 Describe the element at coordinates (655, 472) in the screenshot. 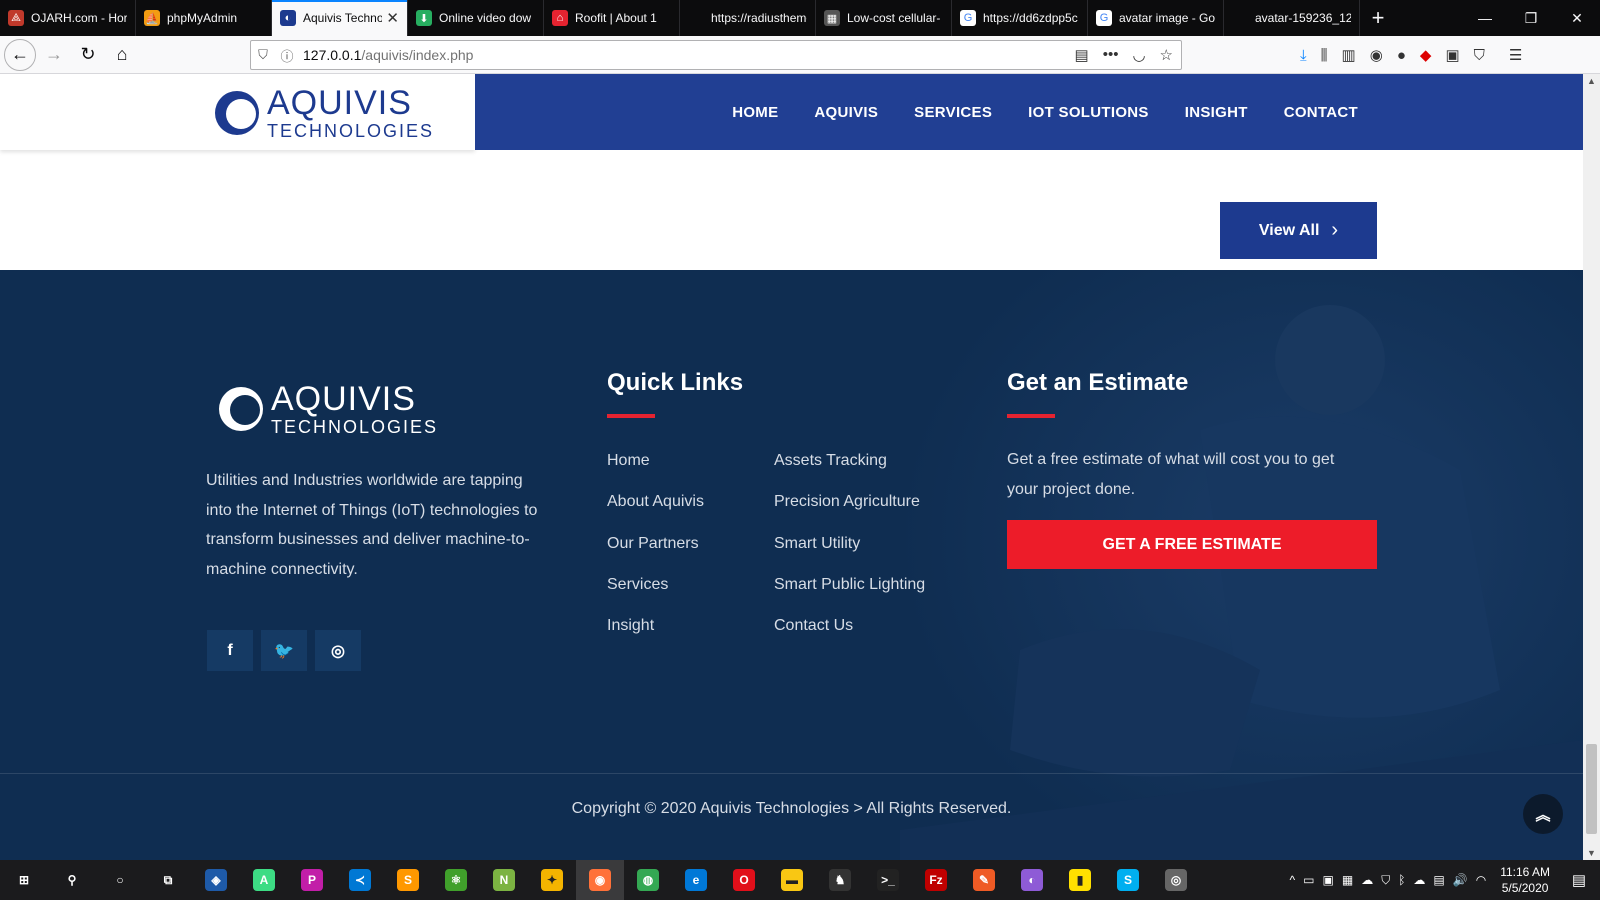

I see `footer-link-home: Home` at that location.